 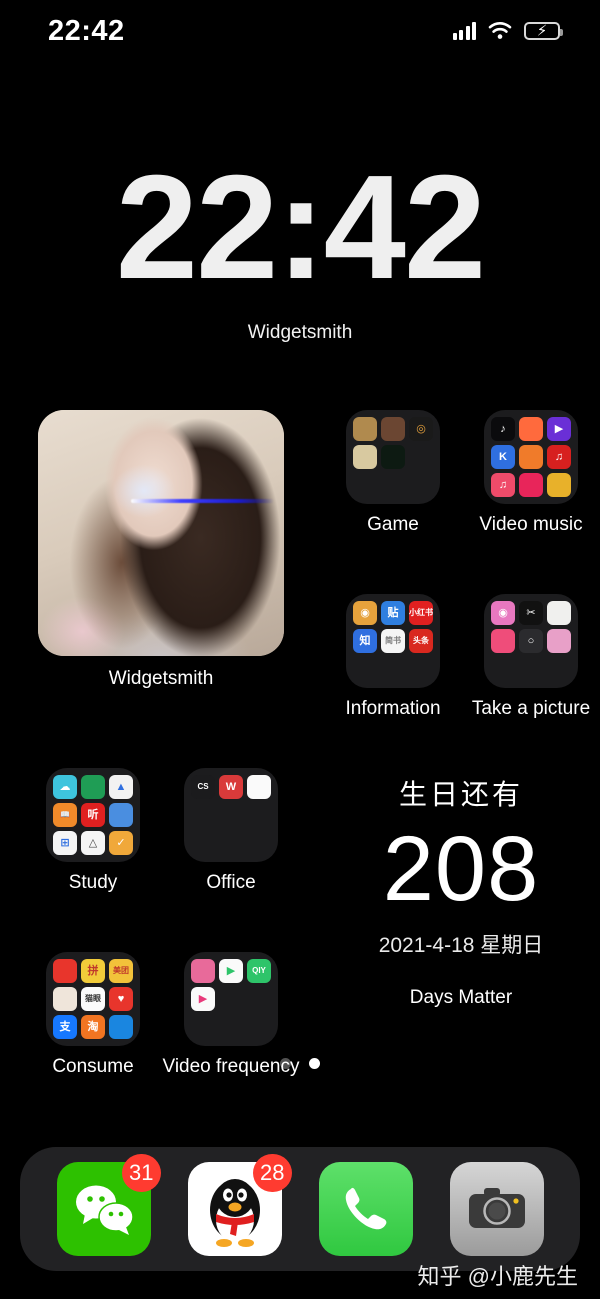 I want to click on weibo-icon-glyph: ◉, so click(x=365, y=612).